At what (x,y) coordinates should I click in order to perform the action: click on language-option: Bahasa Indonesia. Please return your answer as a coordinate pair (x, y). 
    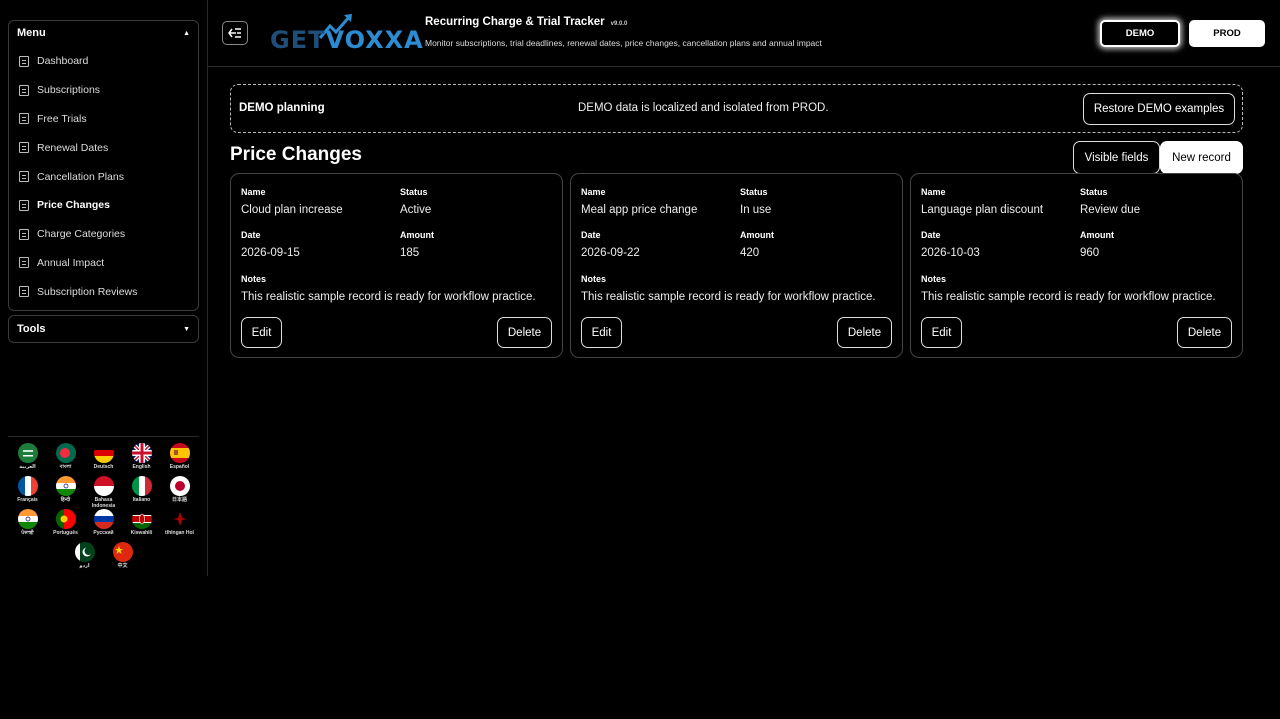
    Looking at the image, I should click on (104, 492).